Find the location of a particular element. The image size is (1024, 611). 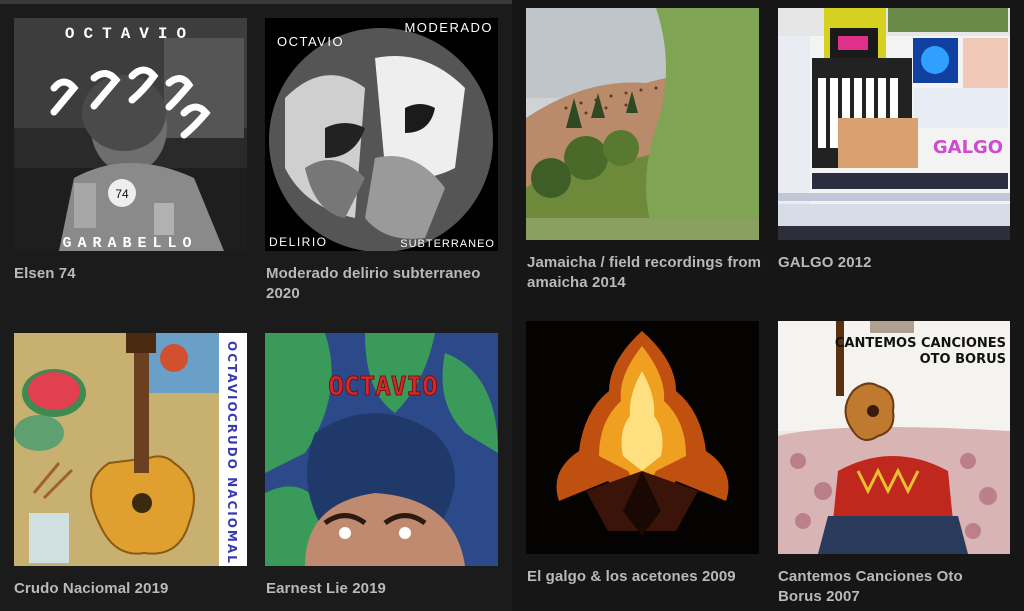

cover-art-crudo: OCTAVIO CRUDO NACIOMAL is located at coordinates (130, 449).